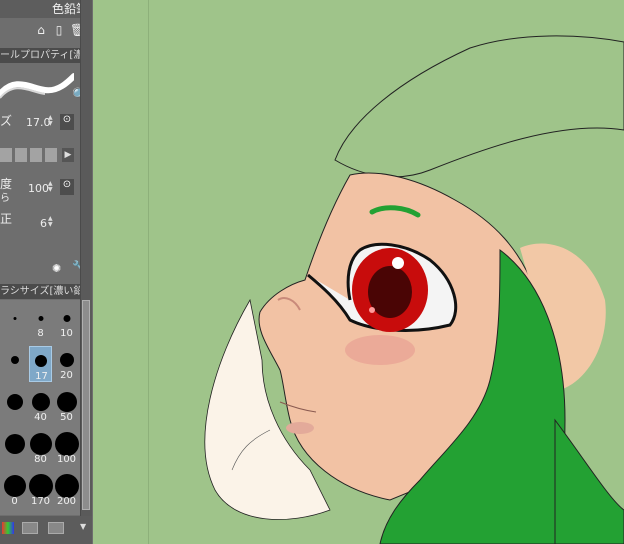  What do you see at coordinates (85, 528) in the screenshot?
I see `chevron-down-icon: ▼` at bounding box center [85, 528].